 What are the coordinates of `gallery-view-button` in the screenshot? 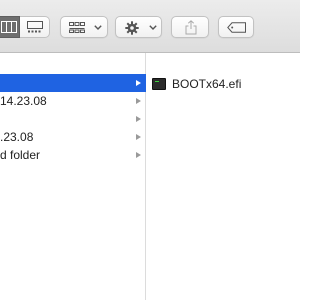 It's located at (35, 27).